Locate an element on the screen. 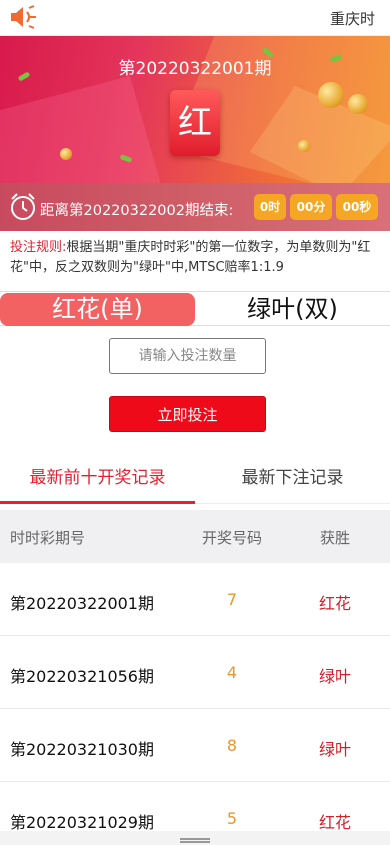 This screenshot has height=845, width=390. bottom-drag-handle is located at coordinates (195, 838).